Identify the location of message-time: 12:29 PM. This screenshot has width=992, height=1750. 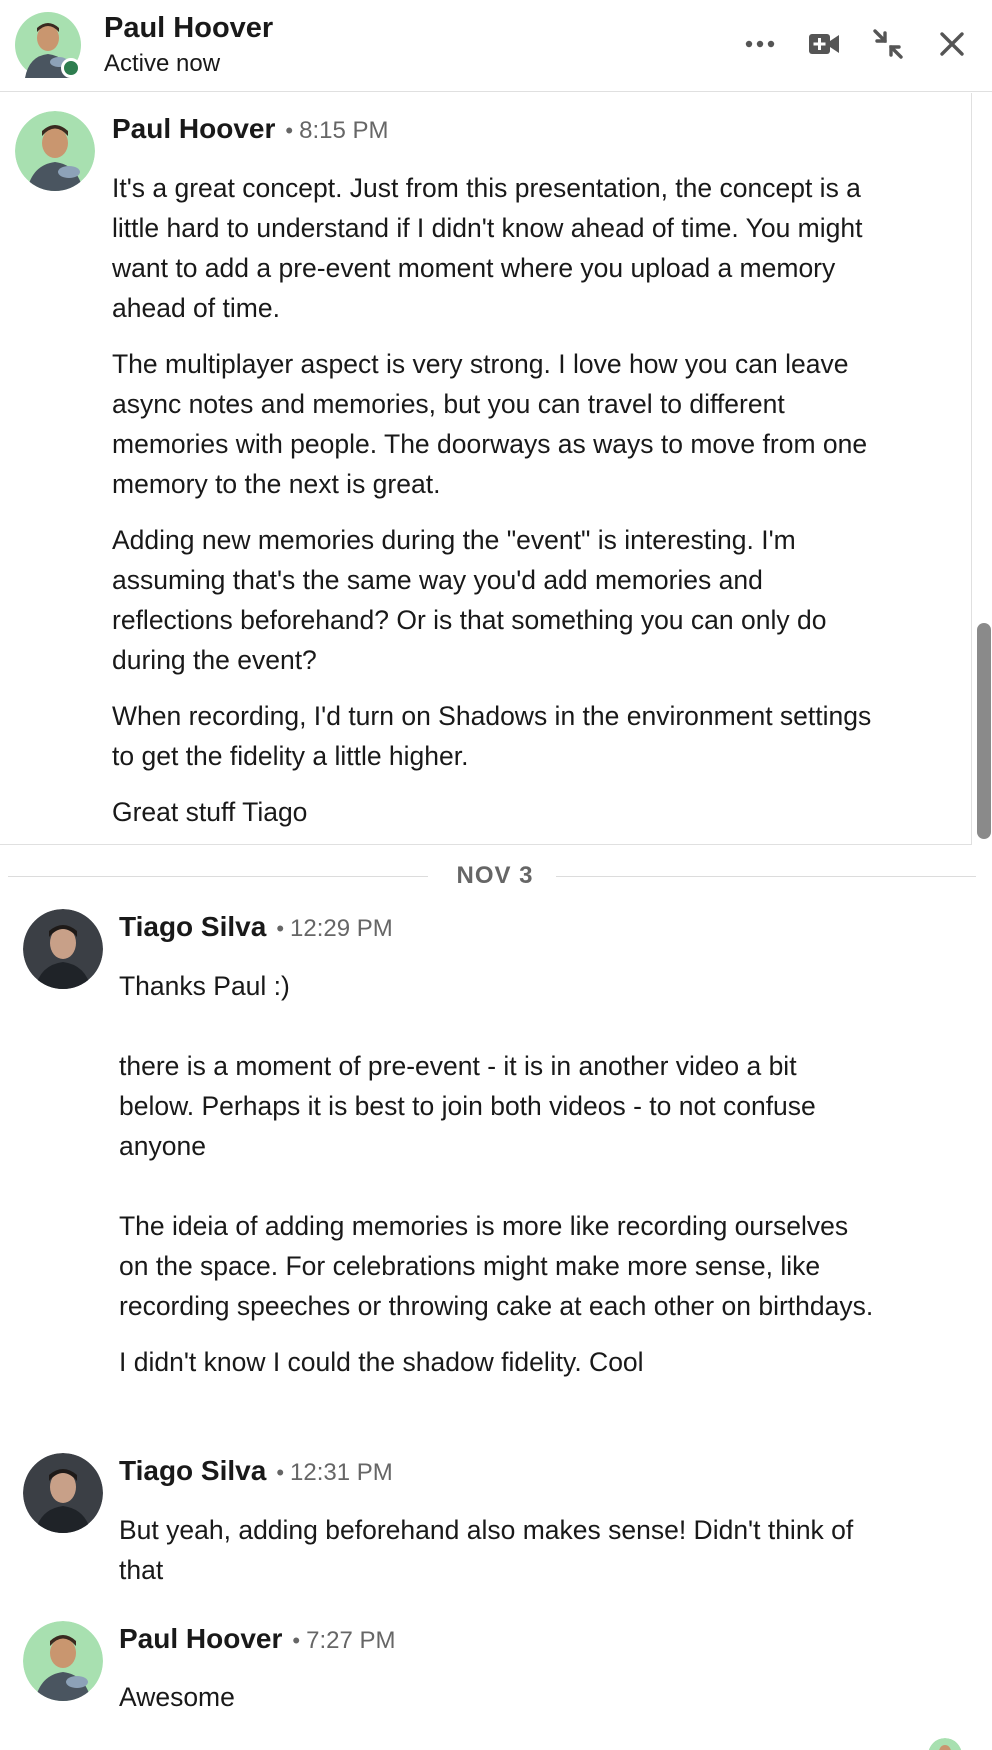
(341, 928).